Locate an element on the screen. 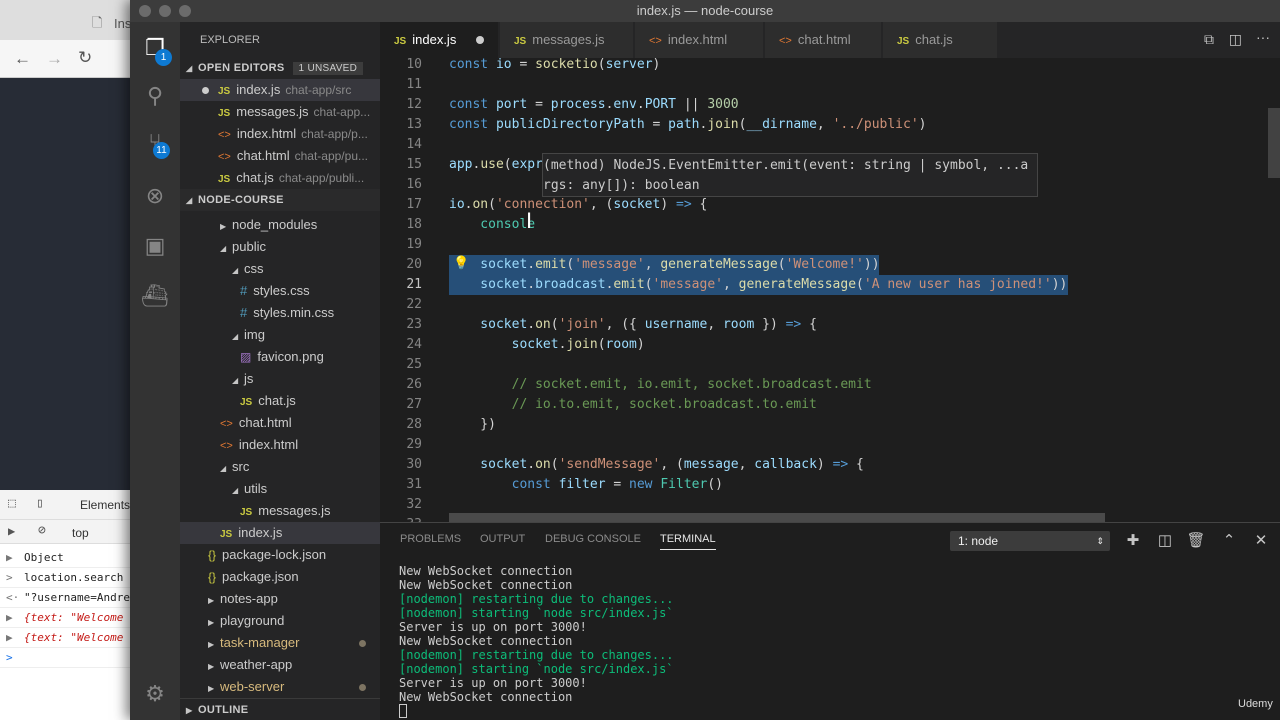 The image size is (1280, 720). search-icon: ⚲ is located at coordinates (155, 96).